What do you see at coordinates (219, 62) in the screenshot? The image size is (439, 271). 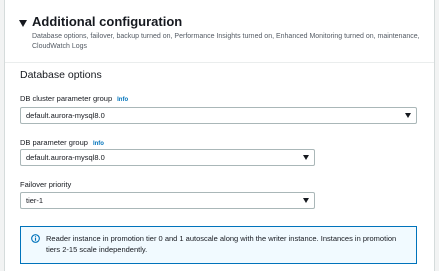 I see `section-divider` at bounding box center [219, 62].